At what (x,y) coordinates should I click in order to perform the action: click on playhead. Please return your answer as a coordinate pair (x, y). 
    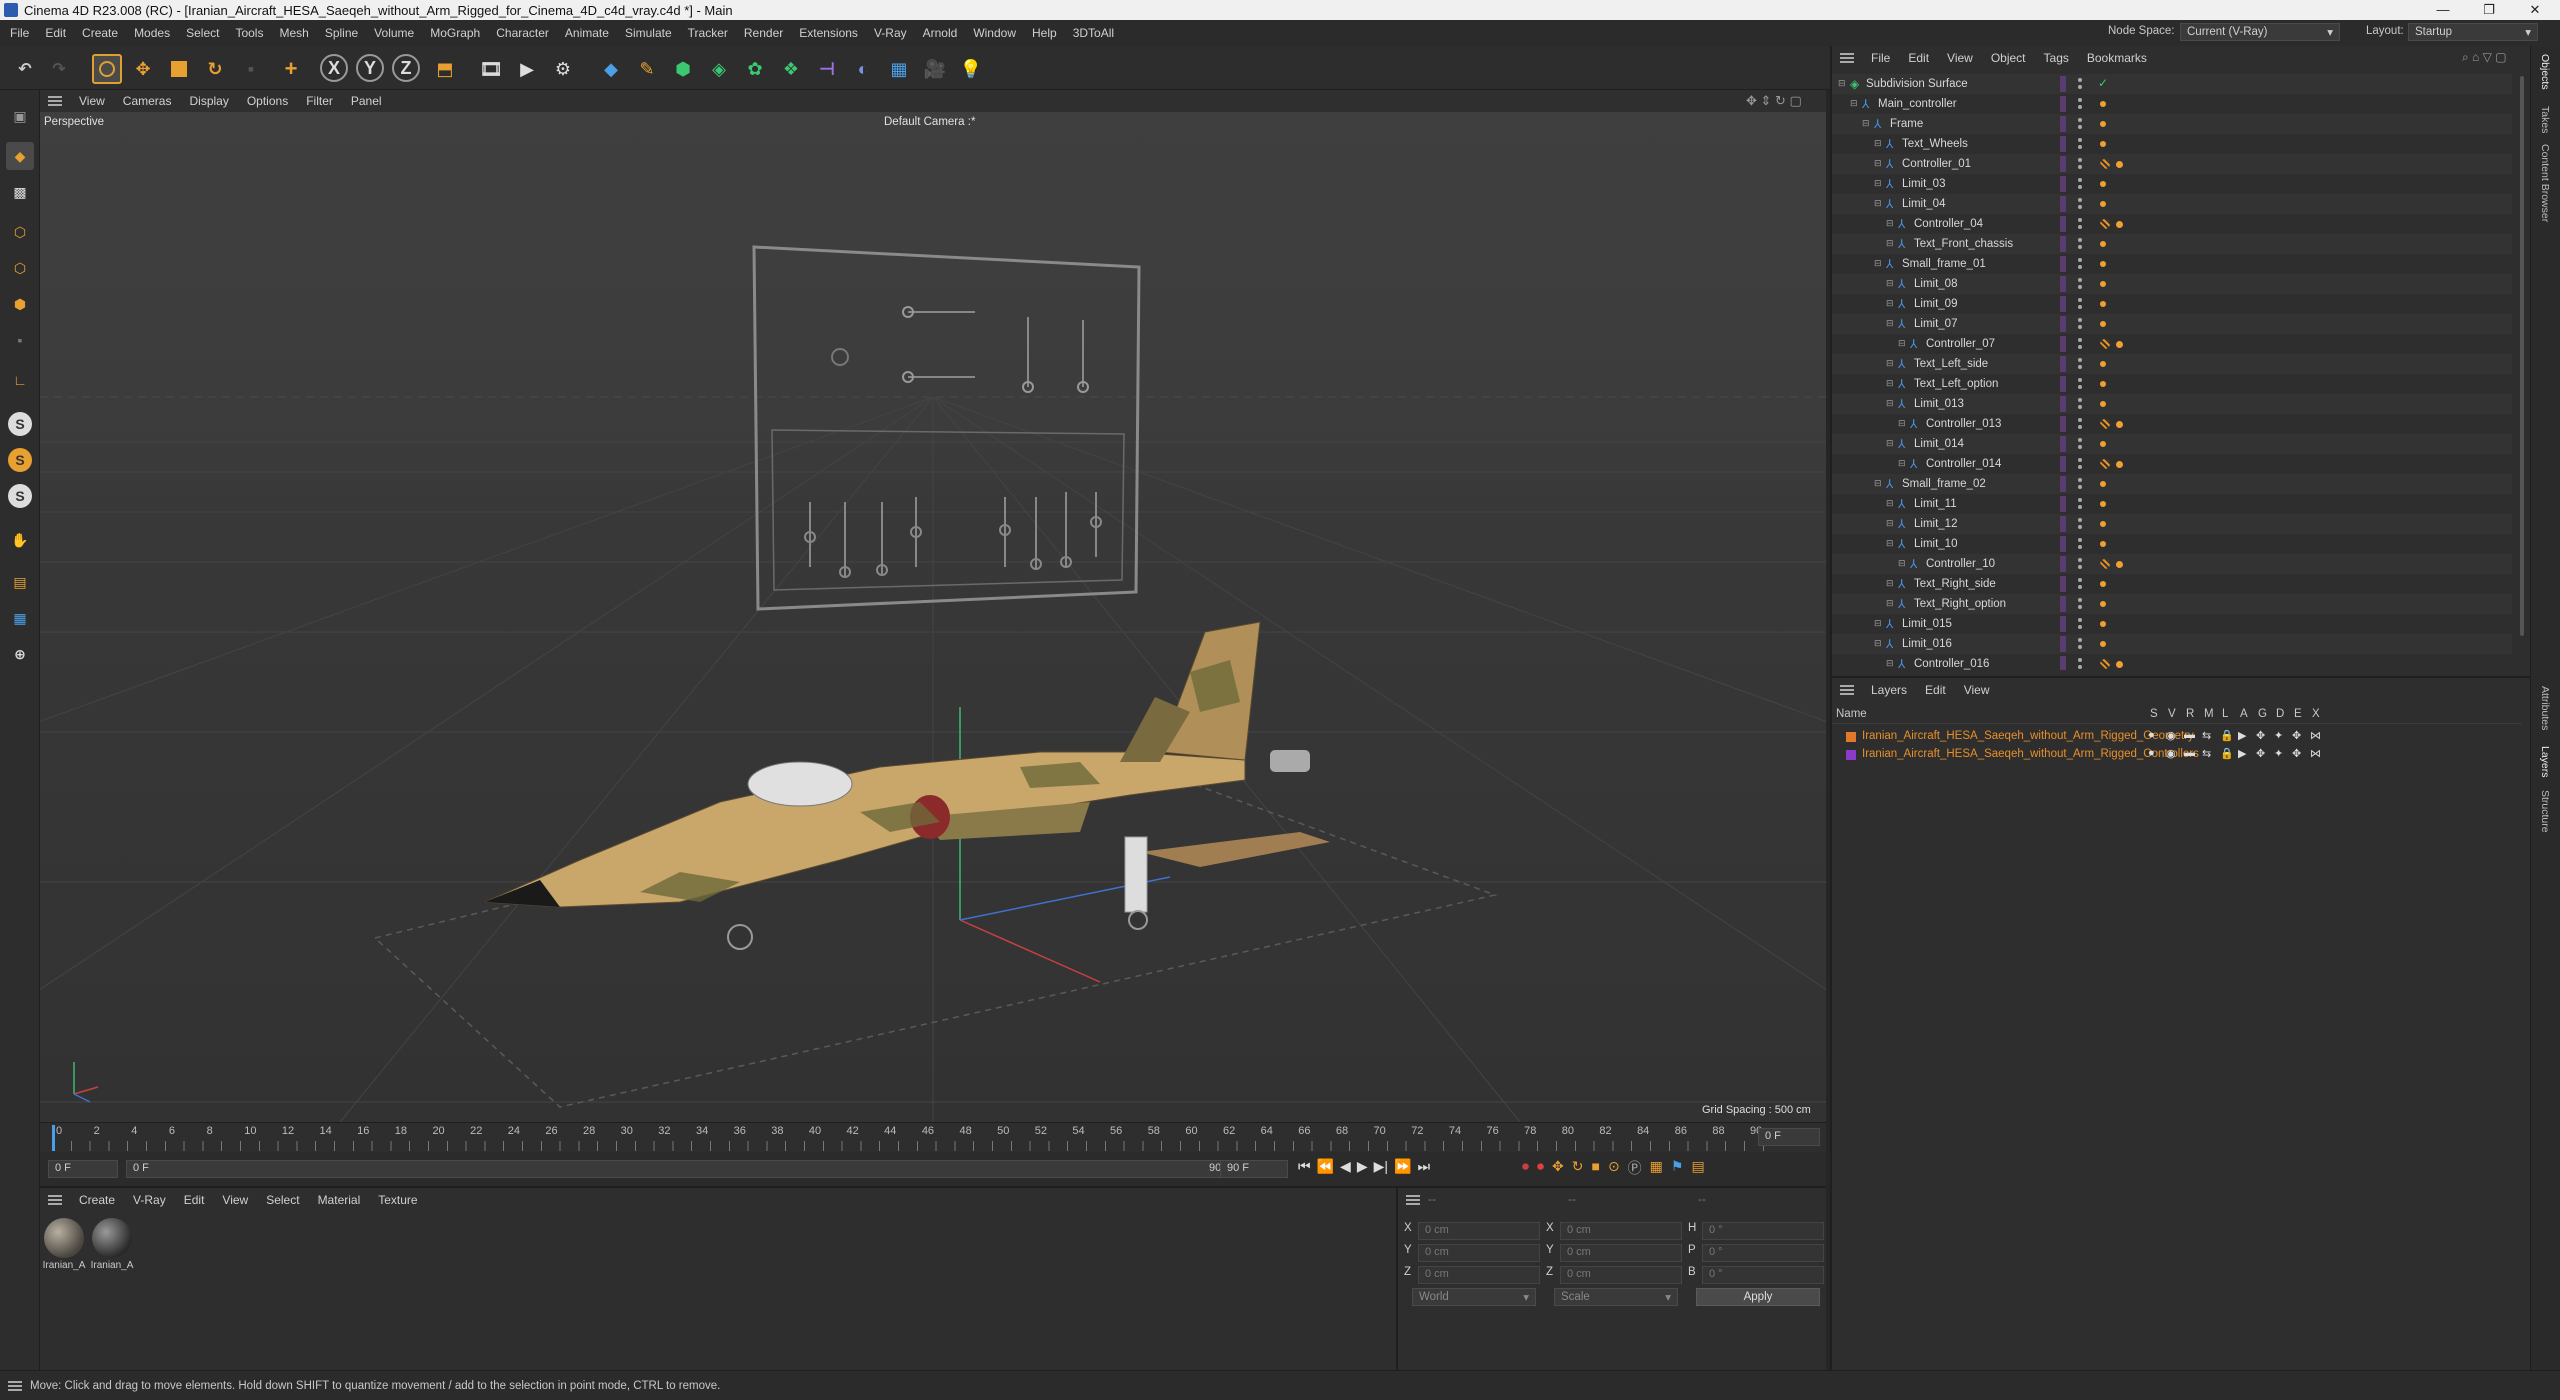
    Looking at the image, I should click on (53, 1138).